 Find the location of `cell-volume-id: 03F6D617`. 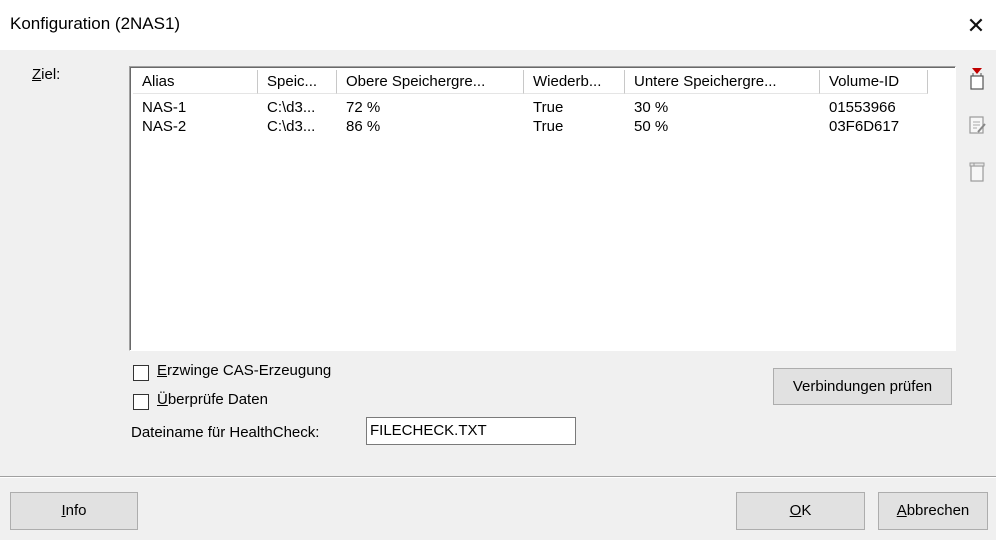

cell-volume-id: 03F6D617 is located at coordinates (864, 126).